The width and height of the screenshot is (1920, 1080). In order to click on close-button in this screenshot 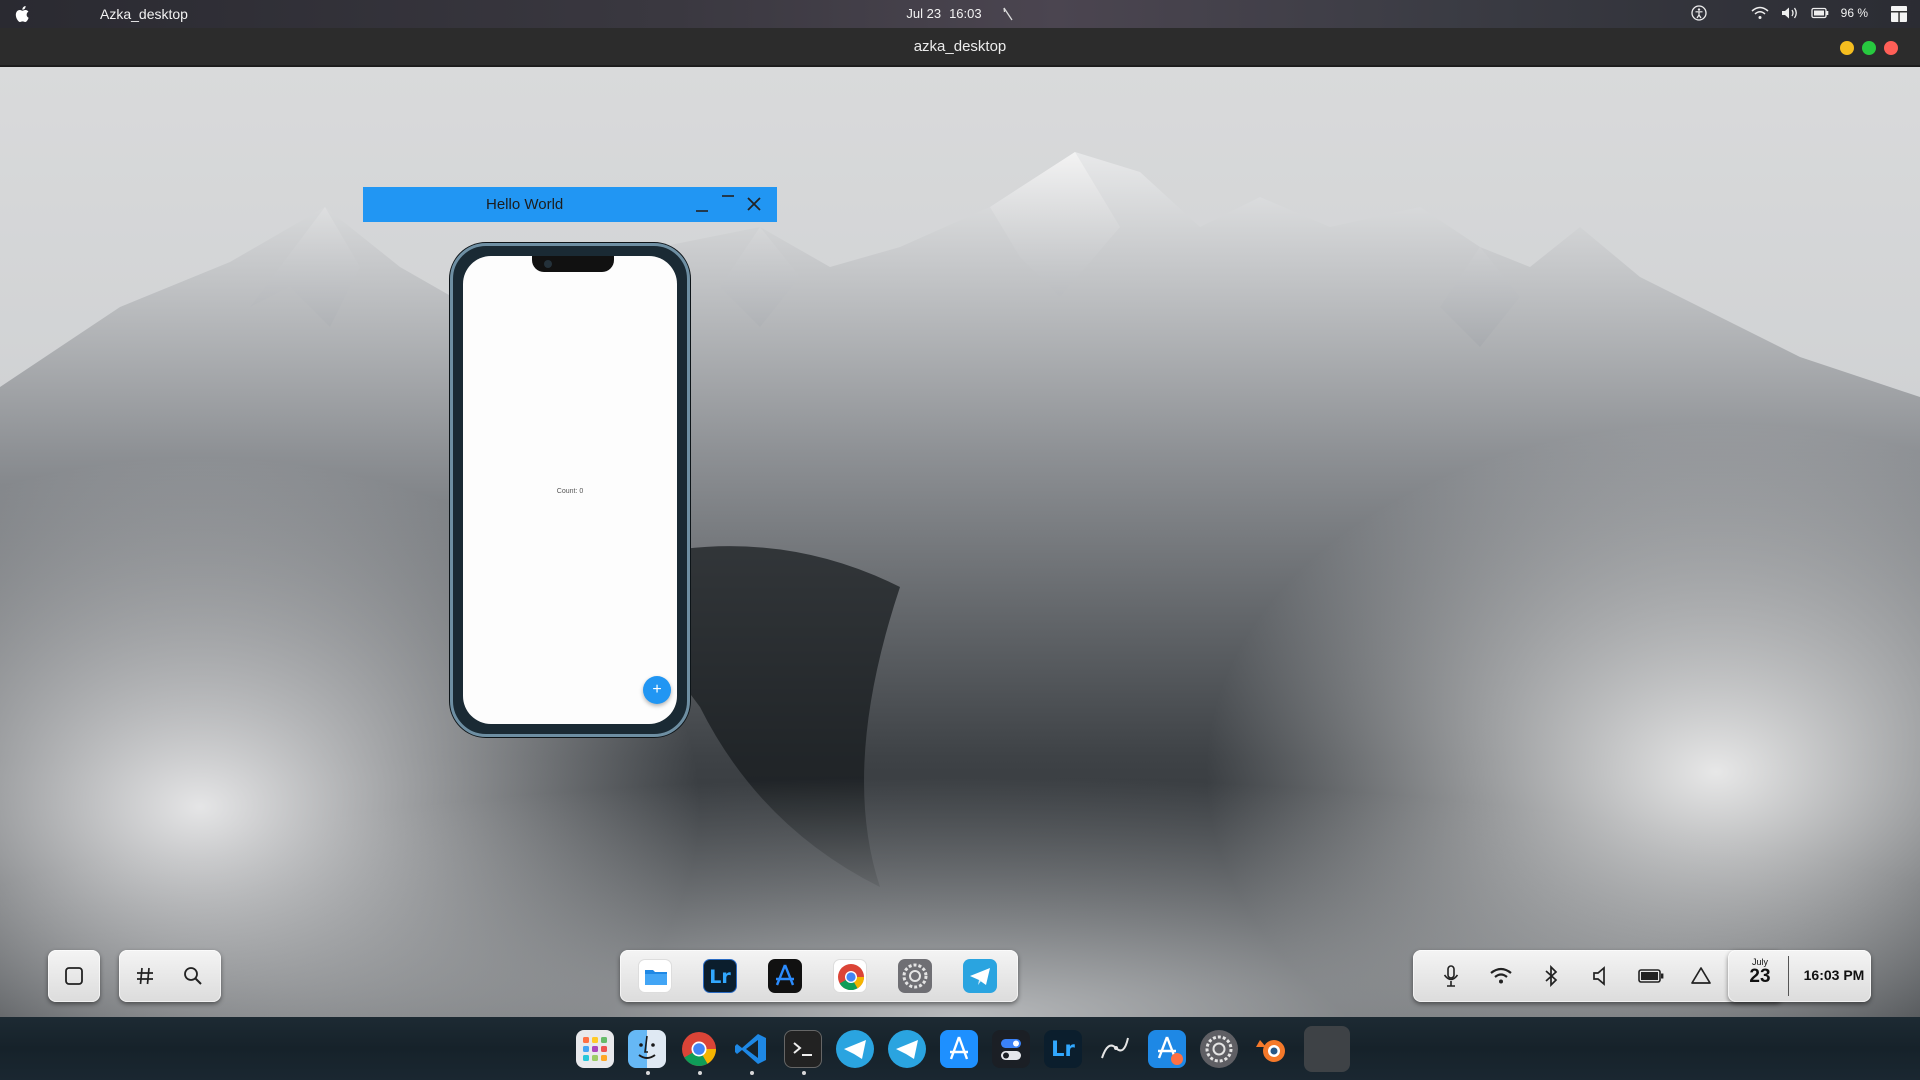, I will do `click(1891, 48)`.